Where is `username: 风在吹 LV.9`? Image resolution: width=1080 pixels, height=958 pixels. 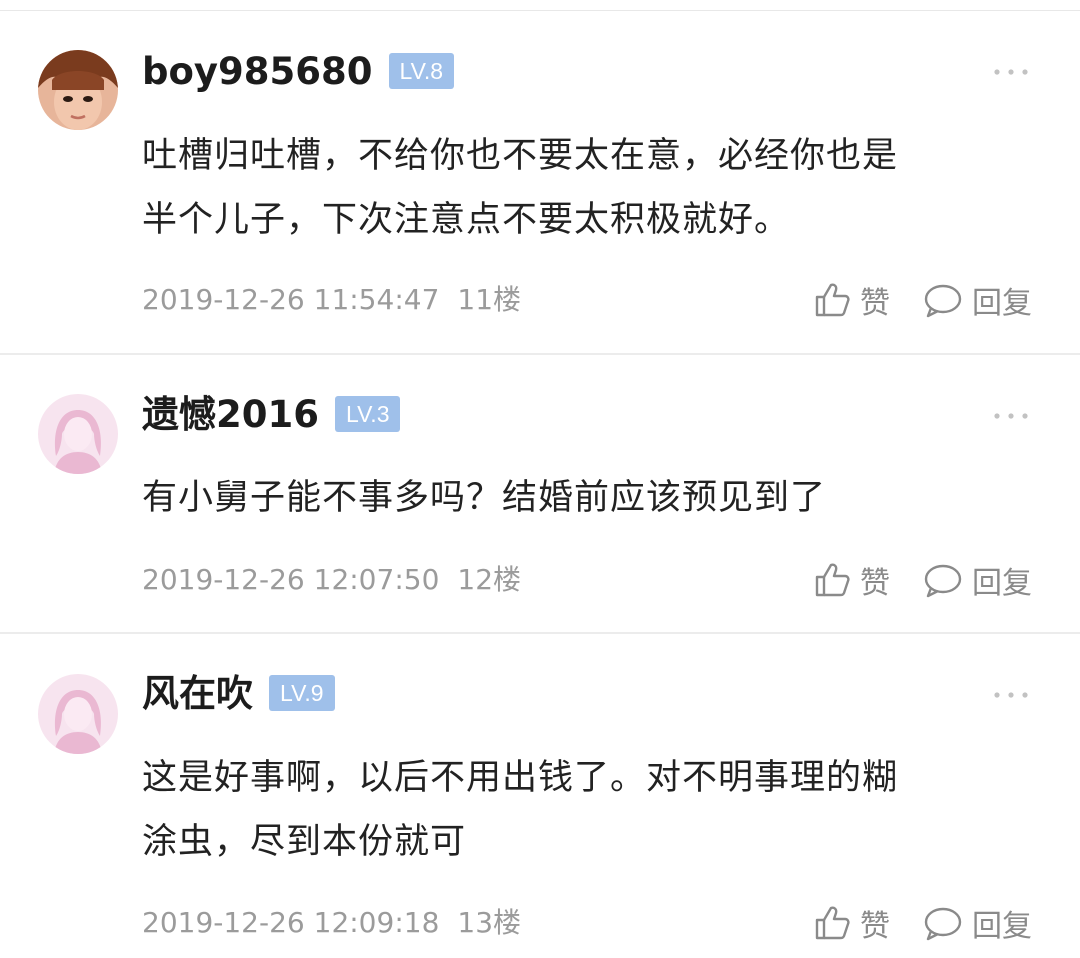
username: 风在吹 LV.9 is located at coordinates (238, 694).